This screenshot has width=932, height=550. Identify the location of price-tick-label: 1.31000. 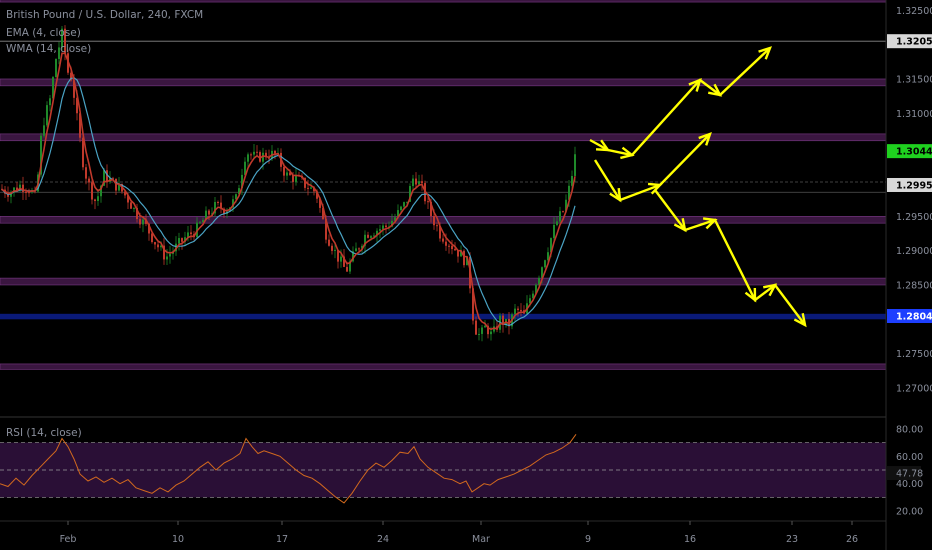
(914, 114).